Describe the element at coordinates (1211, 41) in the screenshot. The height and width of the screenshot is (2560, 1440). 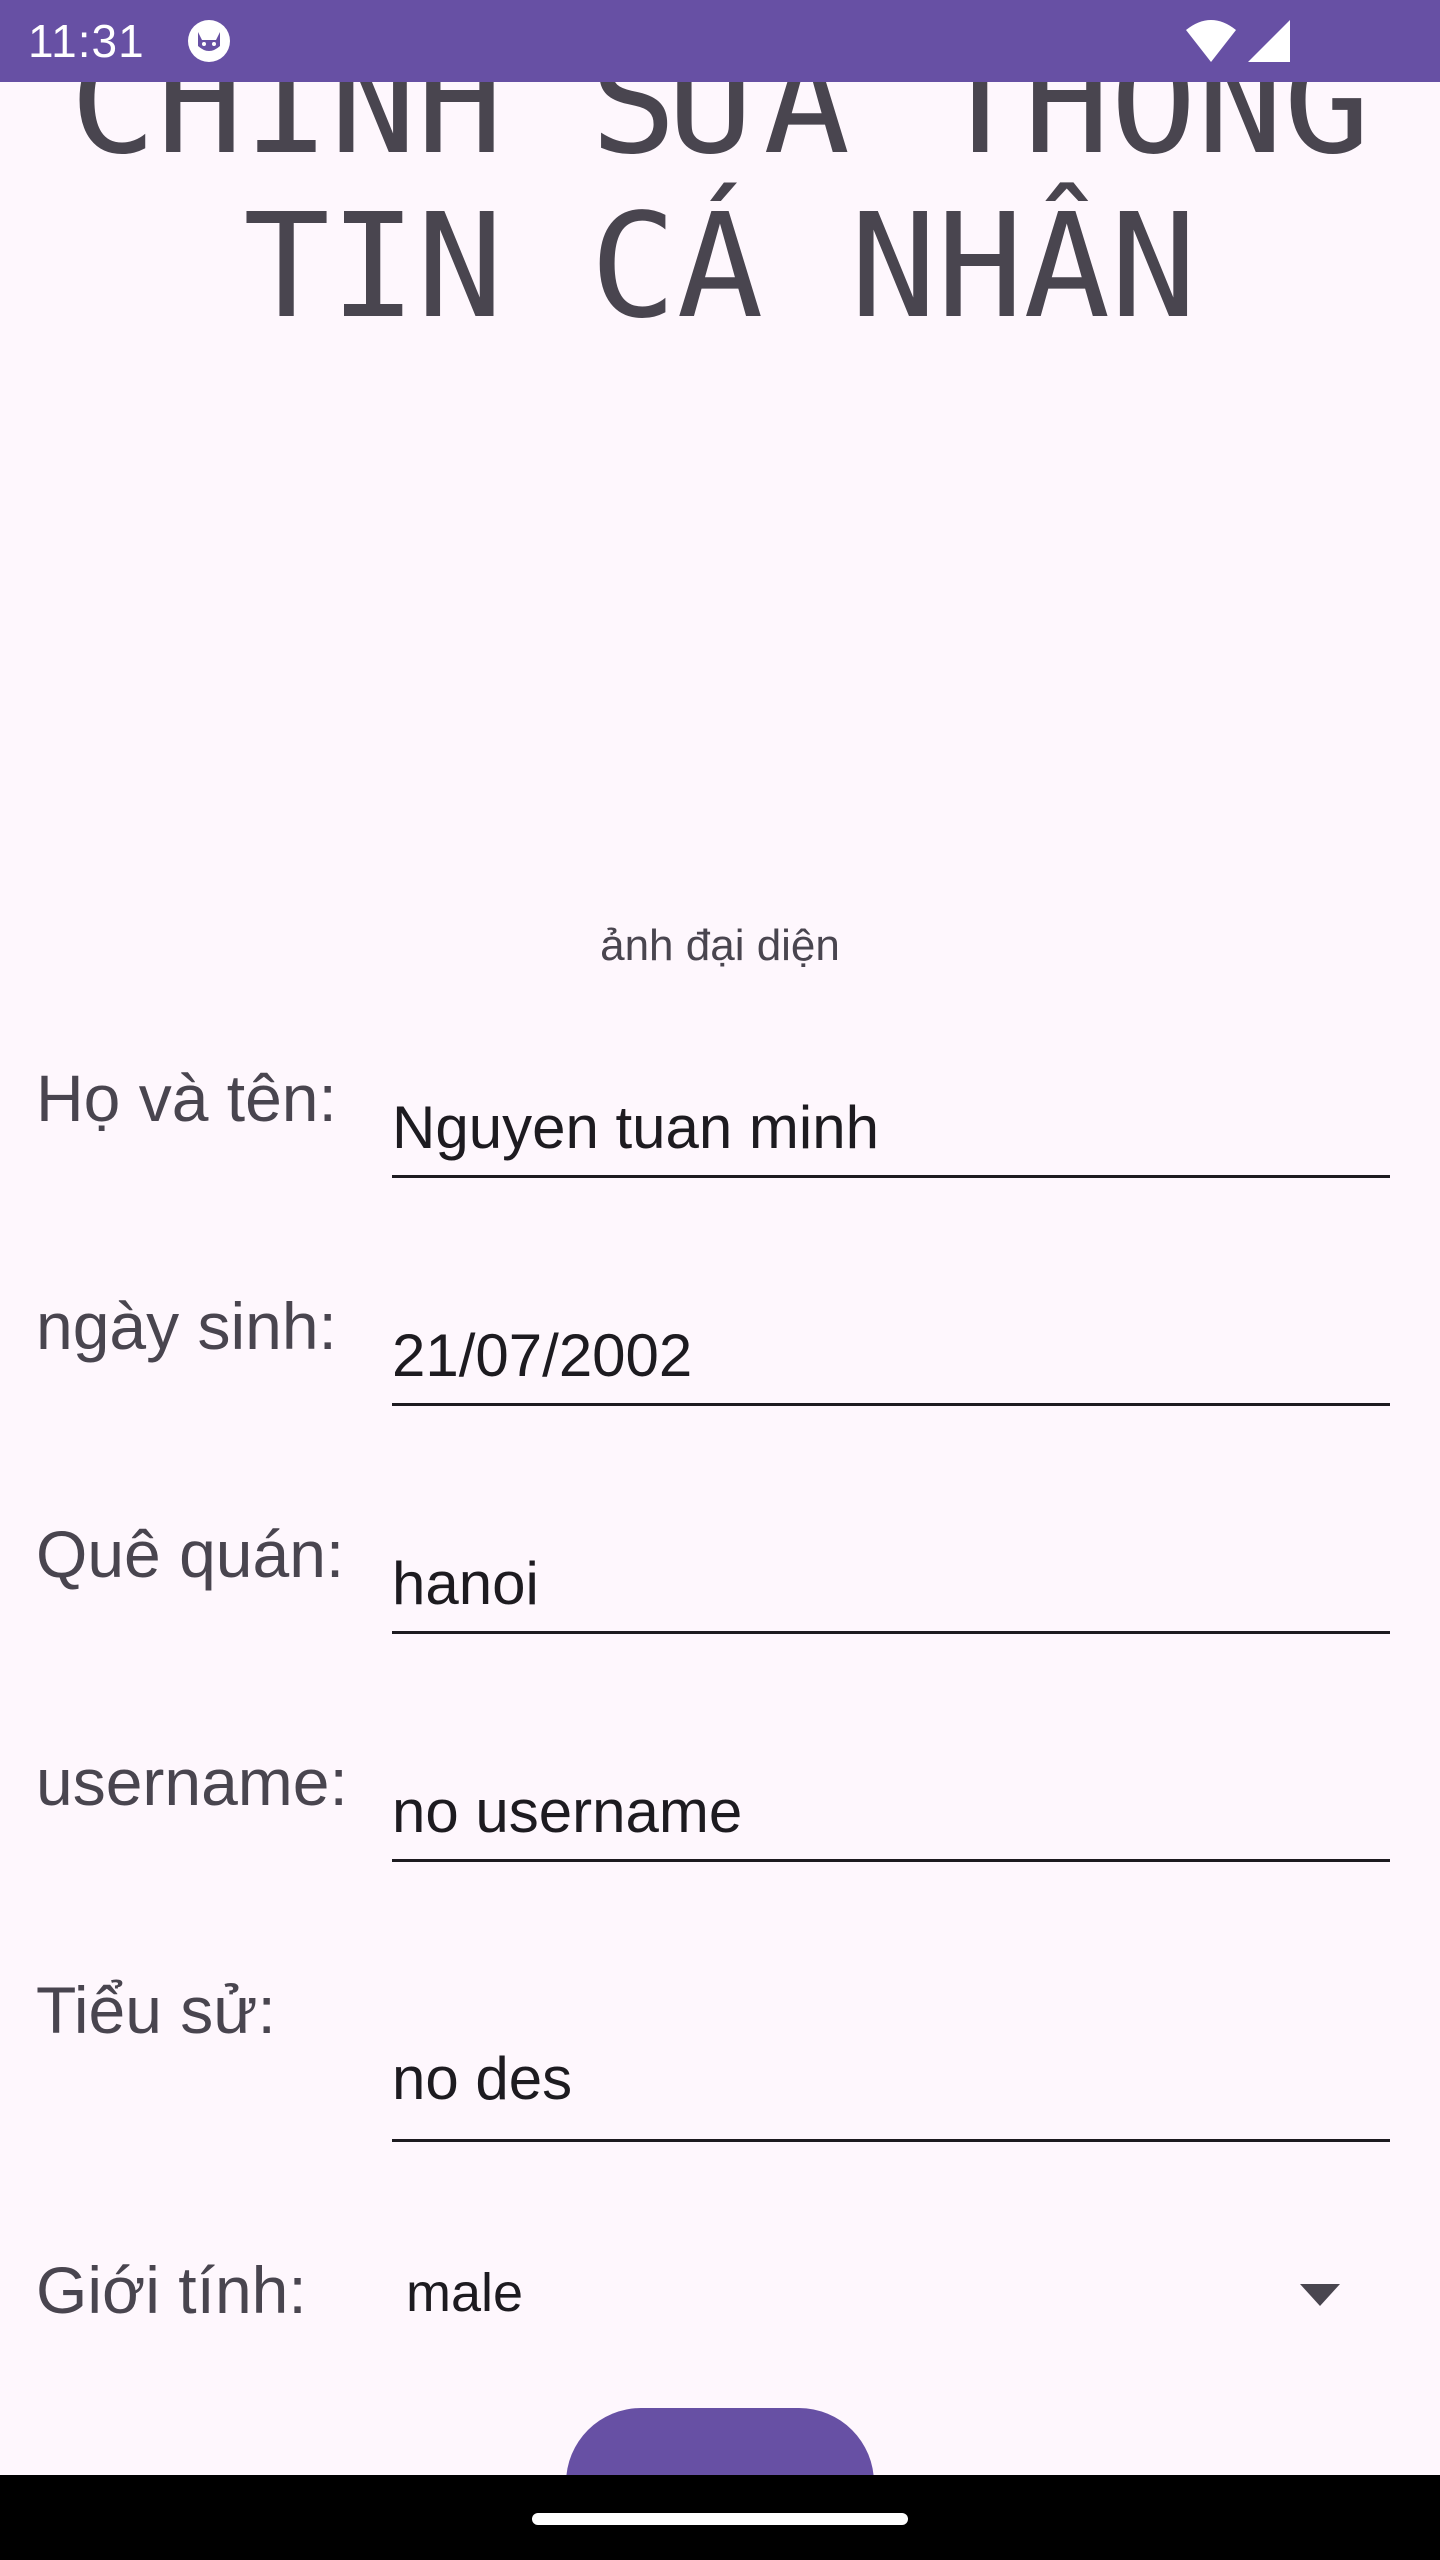
I see `wifi-icon` at that location.